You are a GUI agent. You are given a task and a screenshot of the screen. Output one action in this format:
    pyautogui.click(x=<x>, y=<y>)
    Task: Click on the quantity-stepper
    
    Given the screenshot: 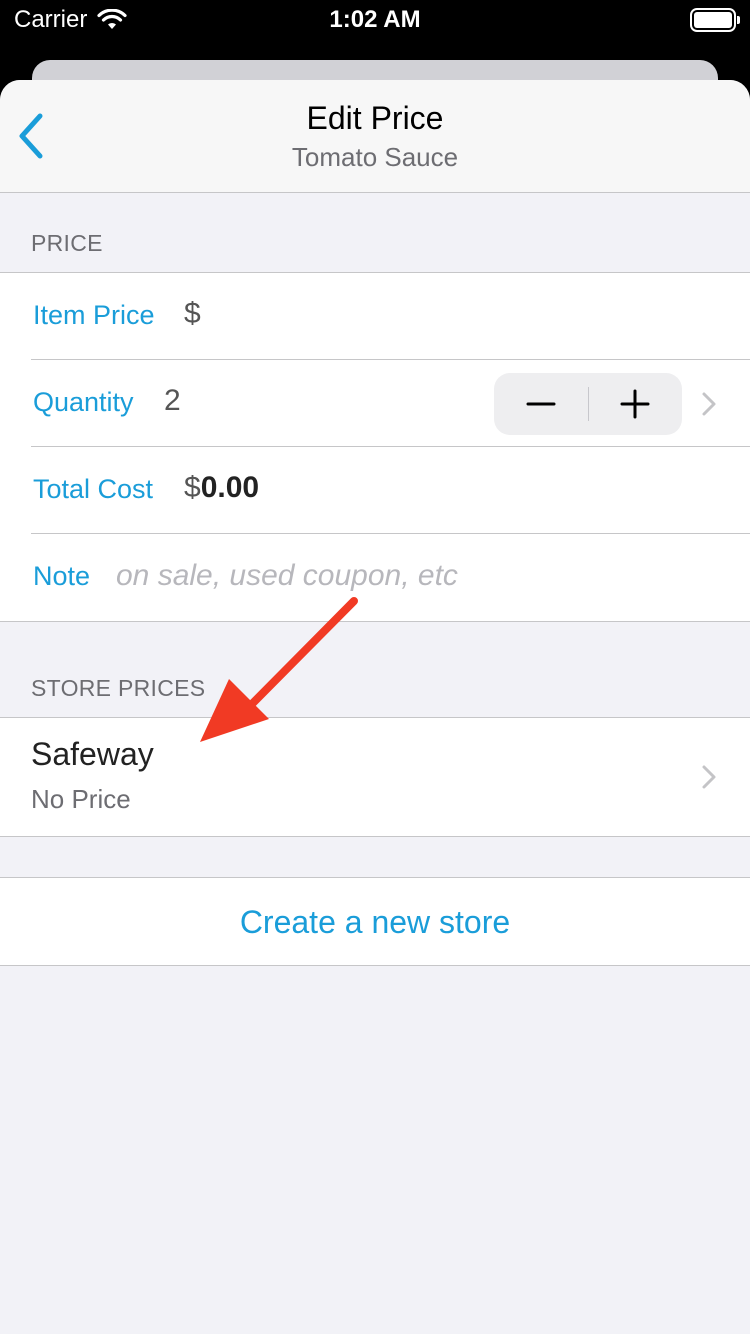 What is the action you would take?
    pyautogui.click(x=588, y=404)
    